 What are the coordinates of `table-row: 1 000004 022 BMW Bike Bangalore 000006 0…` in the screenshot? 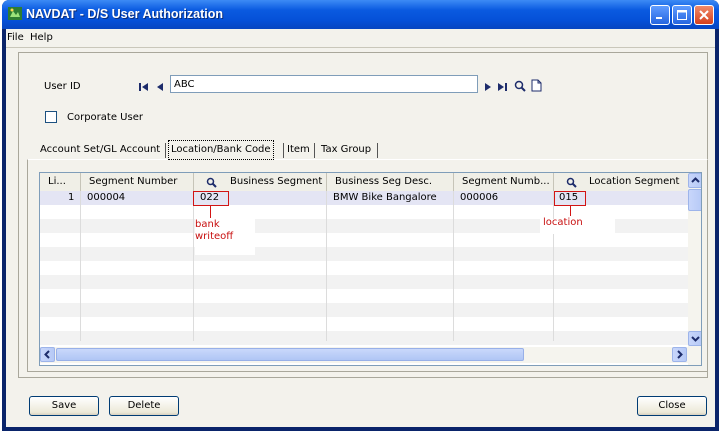 It's located at (364, 198).